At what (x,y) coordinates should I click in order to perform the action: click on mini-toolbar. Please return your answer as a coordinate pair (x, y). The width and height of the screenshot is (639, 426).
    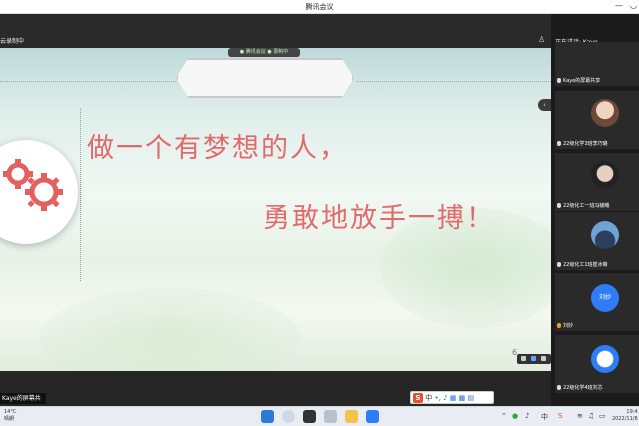
    Looking at the image, I should click on (534, 359).